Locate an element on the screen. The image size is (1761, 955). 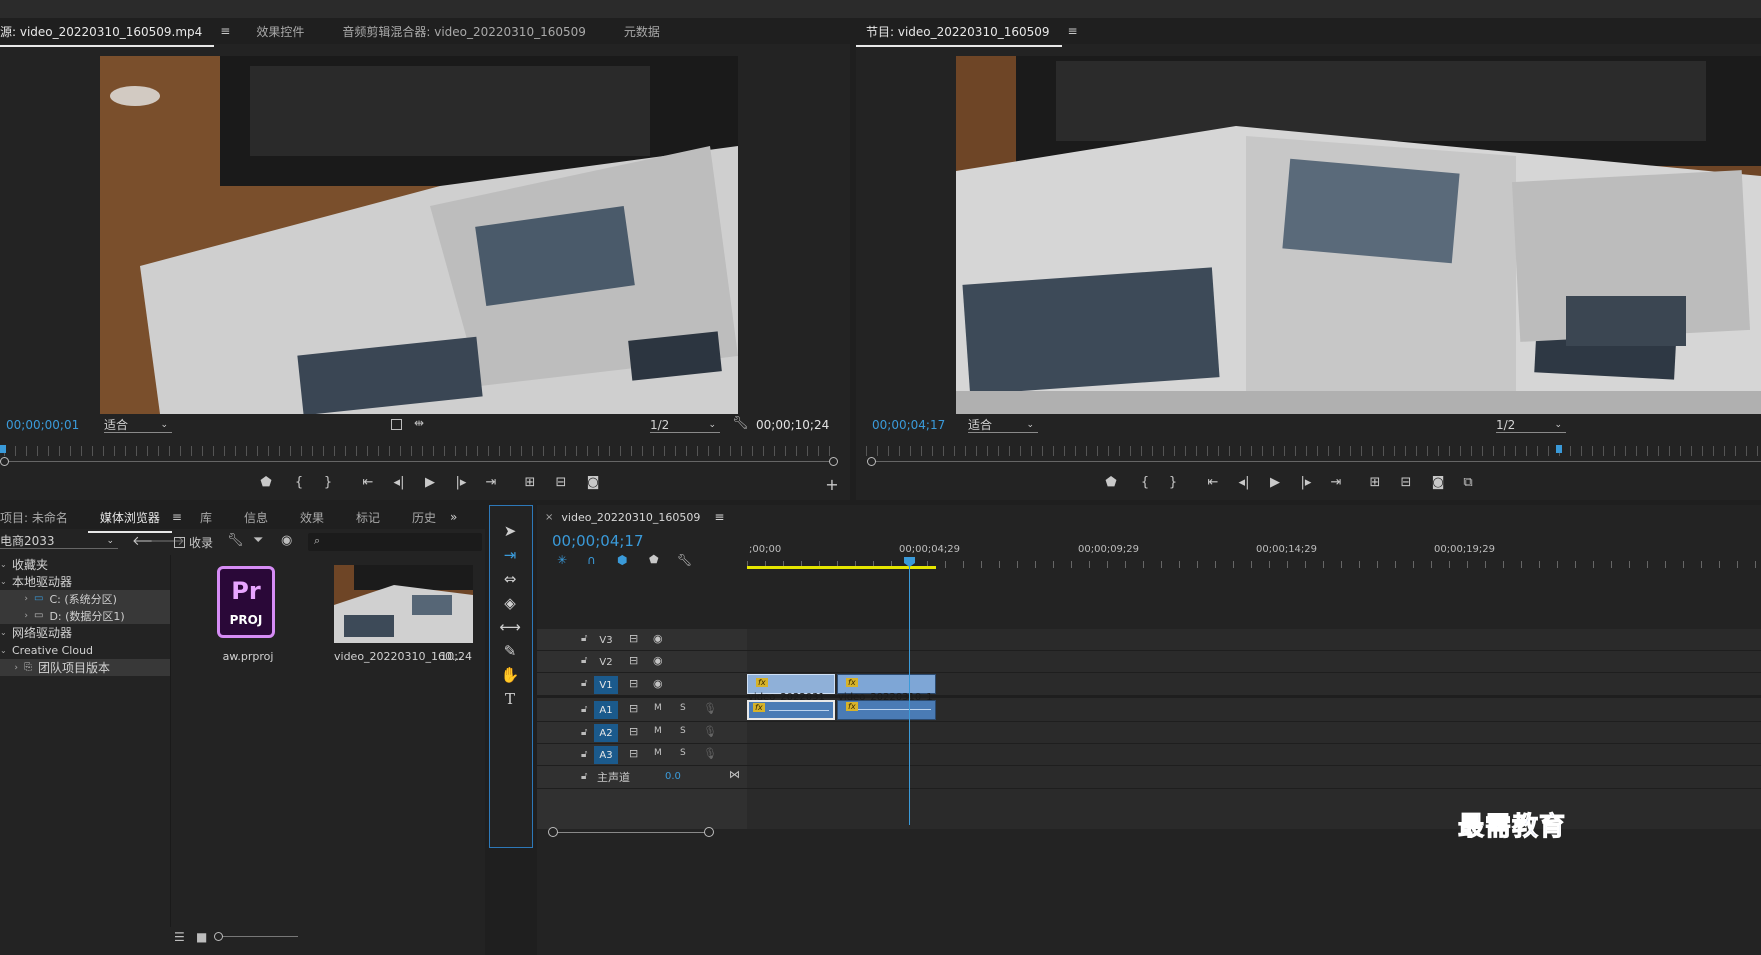
icon-view-icon: ■ is located at coordinates (201, 937).